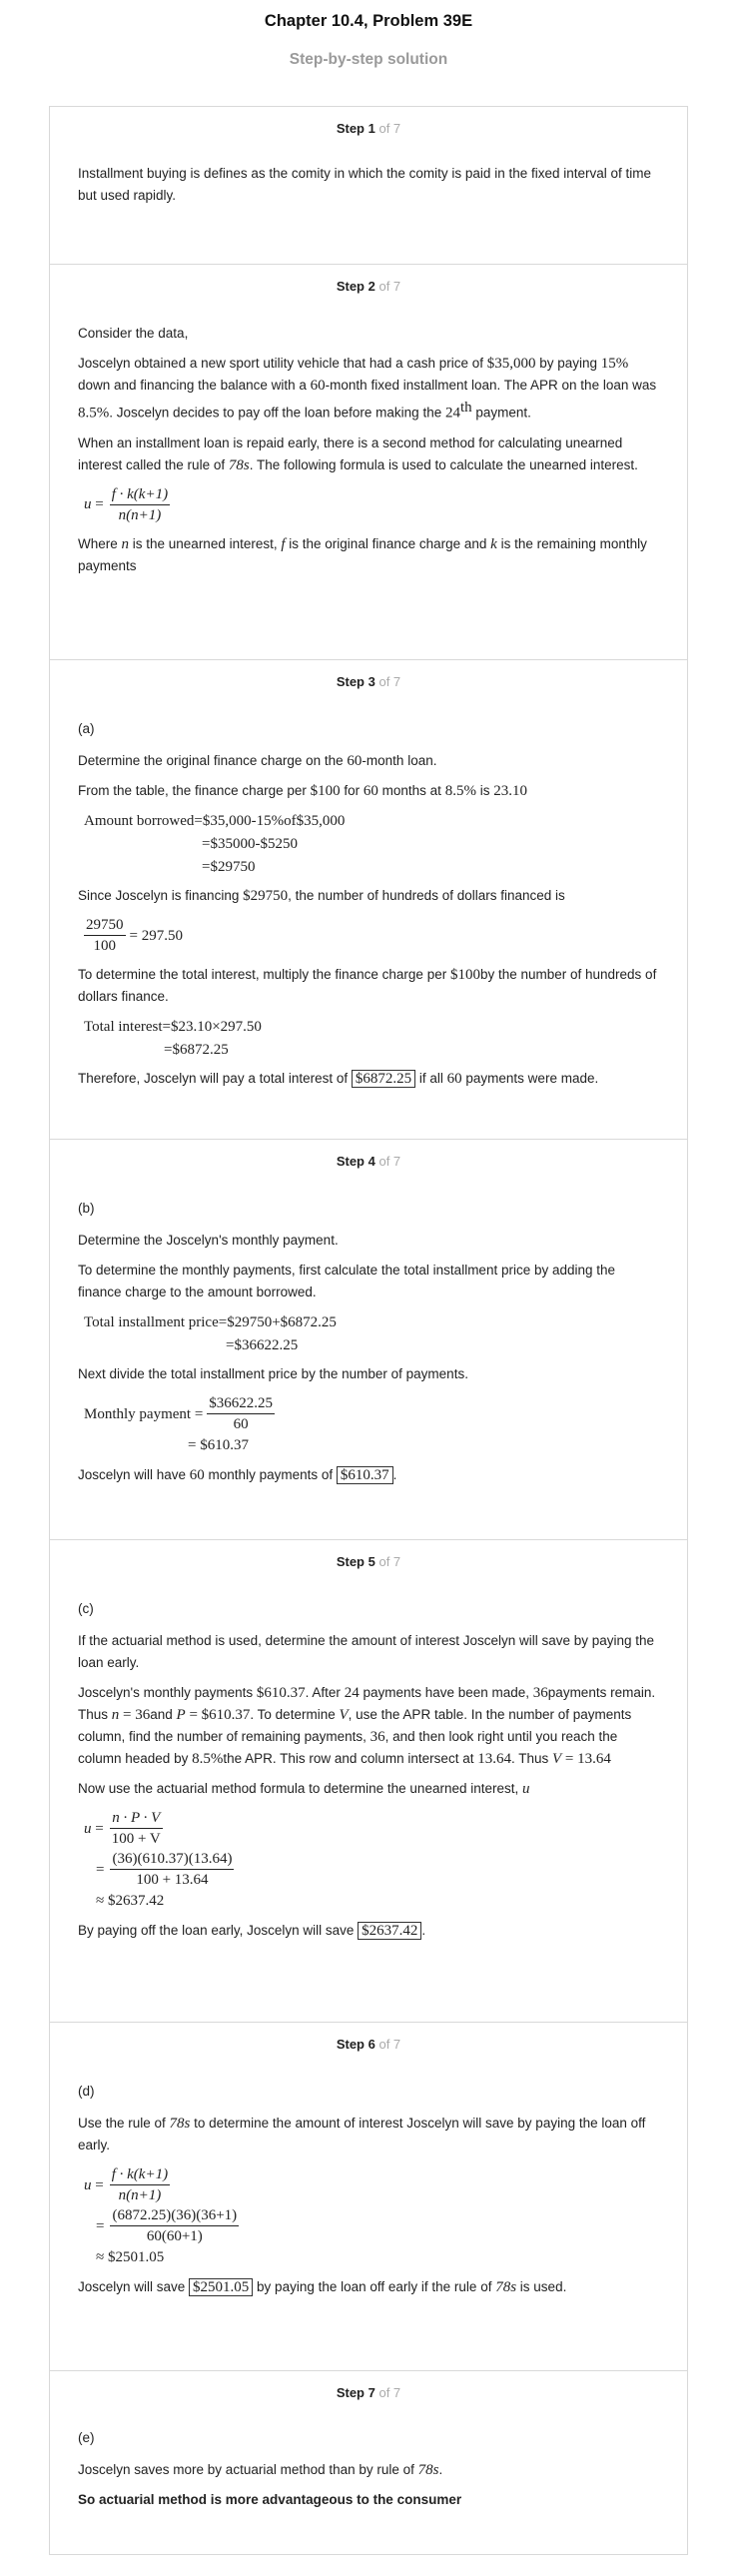 The height and width of the screenshot is (2576, 737). I want to click on page-subtitle: Step-by-step solution, so click(369, 60).